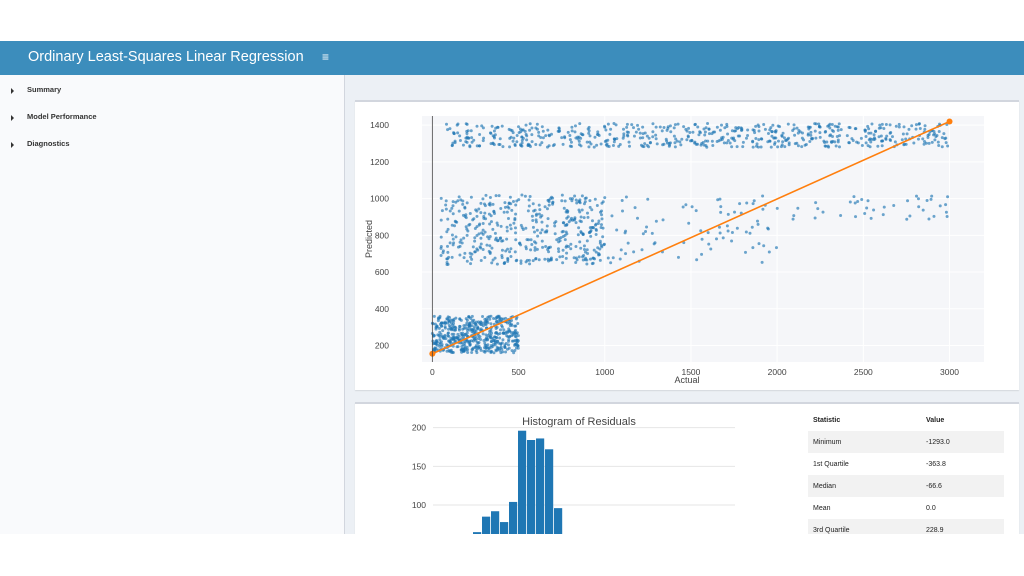 The height and width of the screenshot is (576, 1024). What do you see at coordinates (172, 94) in the screenshot?
I see `sidebar-item-summary: Summary` at bounding box center [172, 94].